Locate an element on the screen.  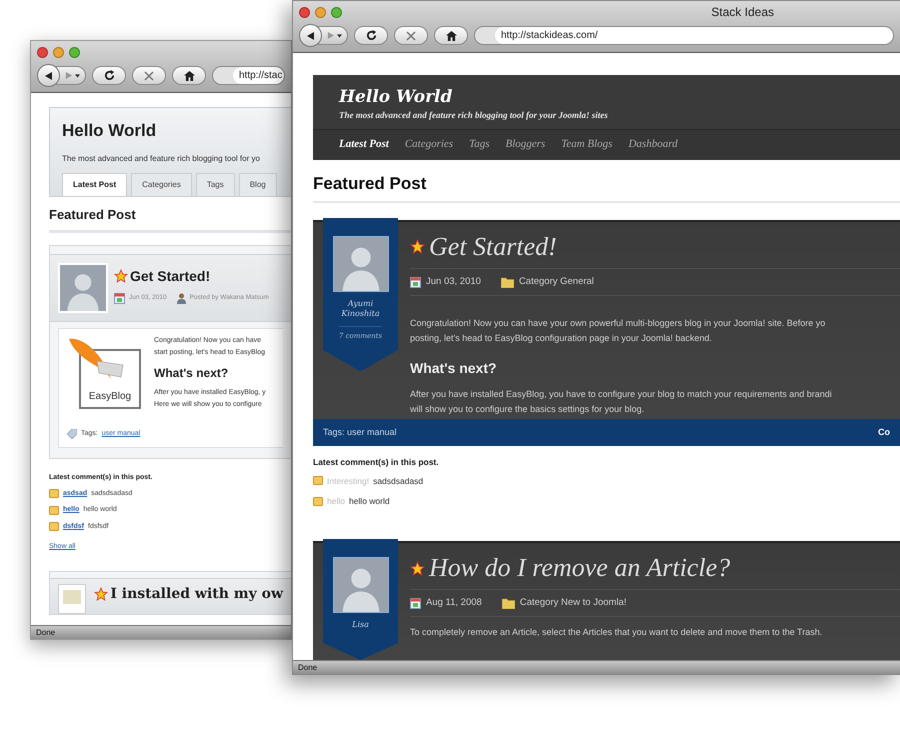
post-body: After you have installed EasyBlog, you have to configure your blog to match your requirements and brandi will show you to configure the basics settings for your blog. is located at coordinates (621, 402).